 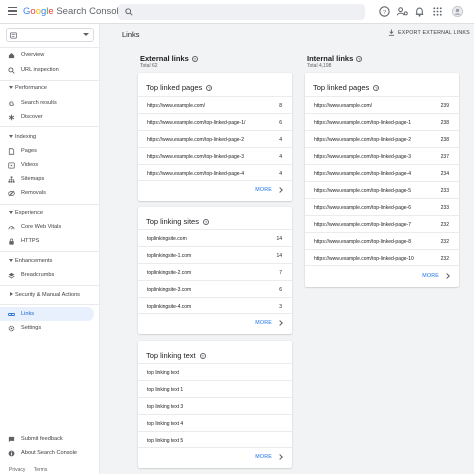 What do you see at coordinates (47, 151) in the screenshot?
I see `nav-item-pages: Pages` at bounding box center [47, 151].